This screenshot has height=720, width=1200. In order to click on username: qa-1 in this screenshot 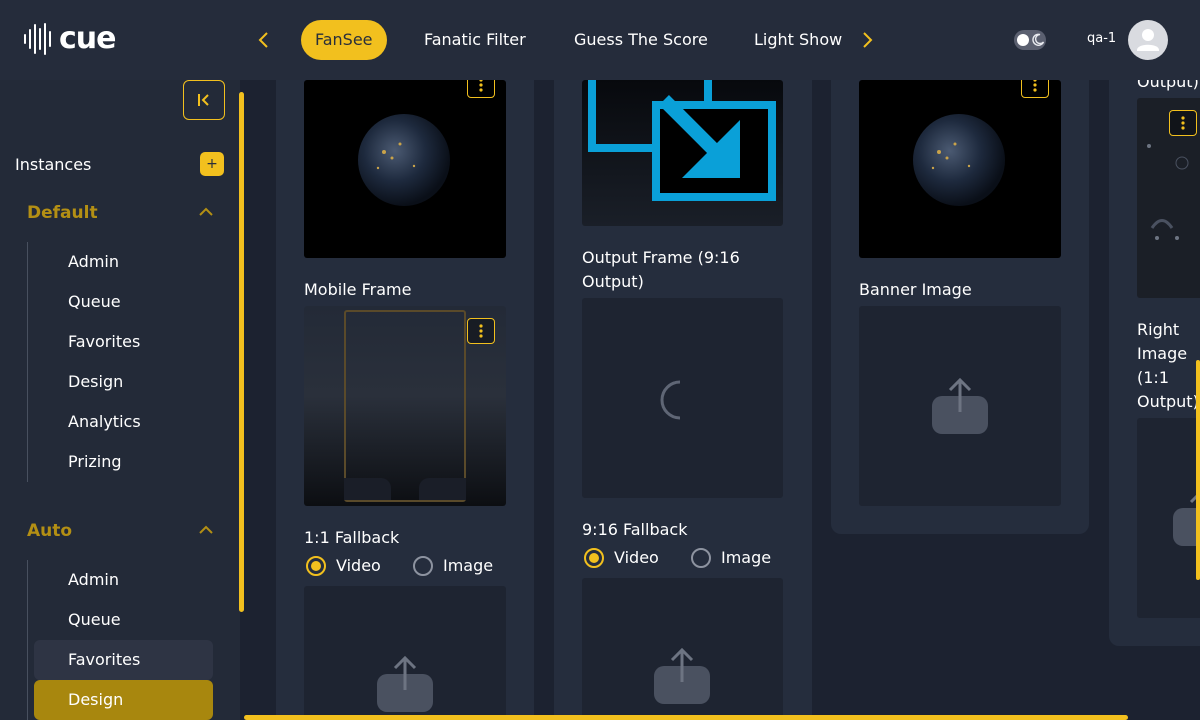, I will do `click(1102, 38)`.